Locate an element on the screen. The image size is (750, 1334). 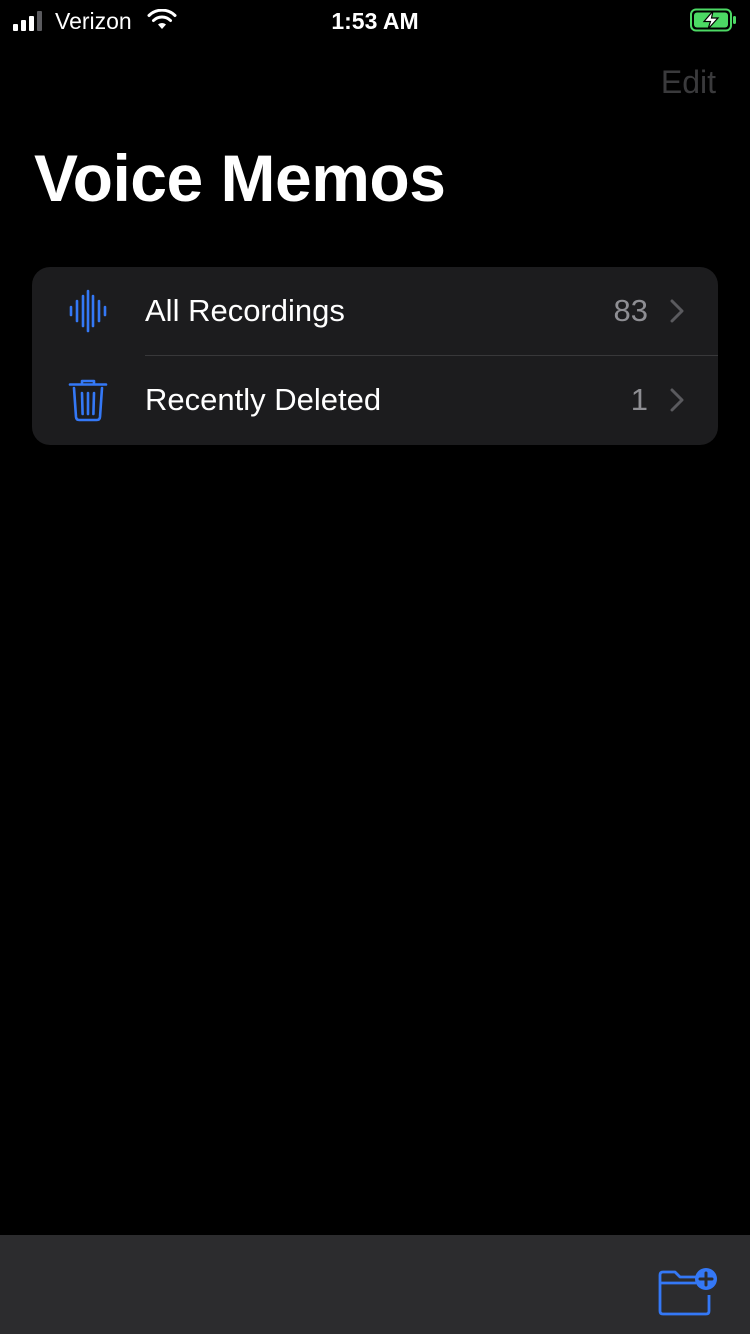
folder-row-all-recordings: All Recordings 83 is located at coordinates (375, 311).